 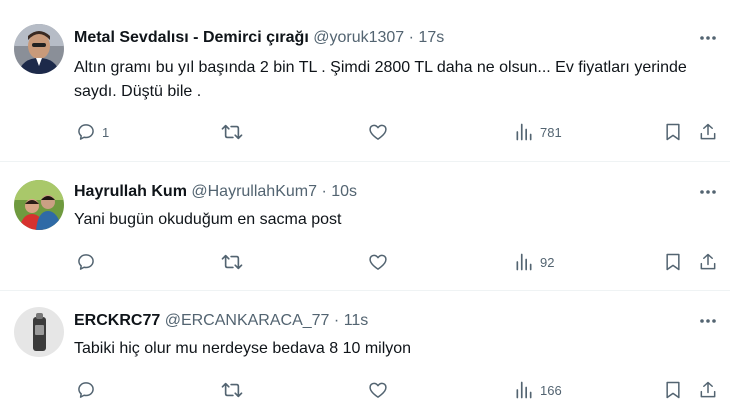 What do you see at coordinates (117, 320) in the screenshot?
I see `author-name: ERCKRC77` at bounding box center [117, 320].